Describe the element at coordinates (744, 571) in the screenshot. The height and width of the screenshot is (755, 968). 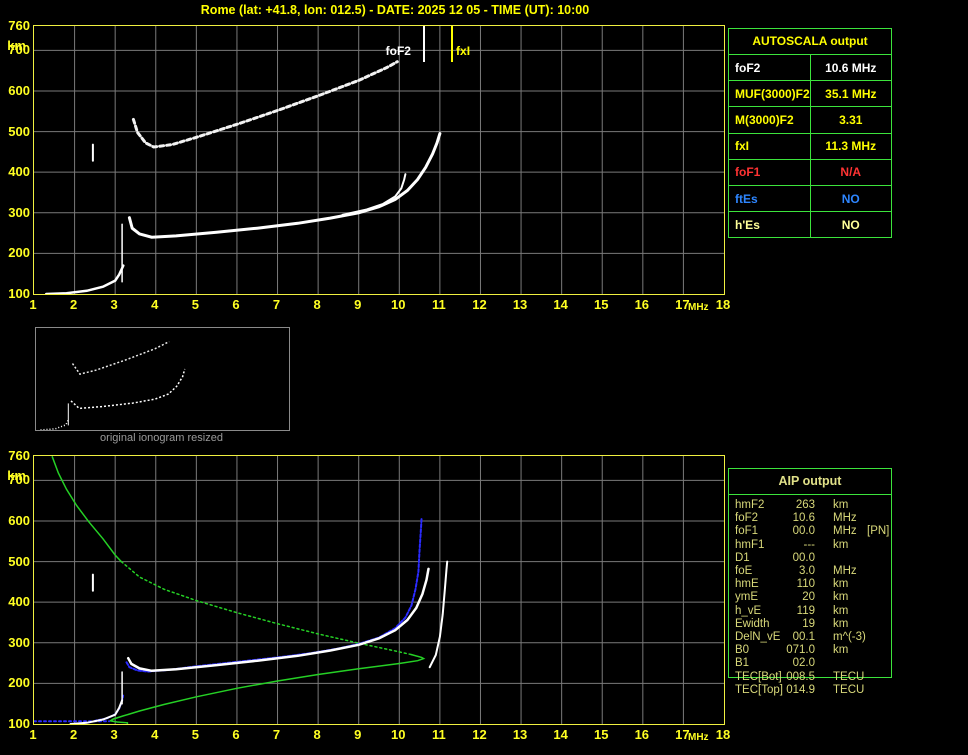
I see `aip-label: foE` at that location.